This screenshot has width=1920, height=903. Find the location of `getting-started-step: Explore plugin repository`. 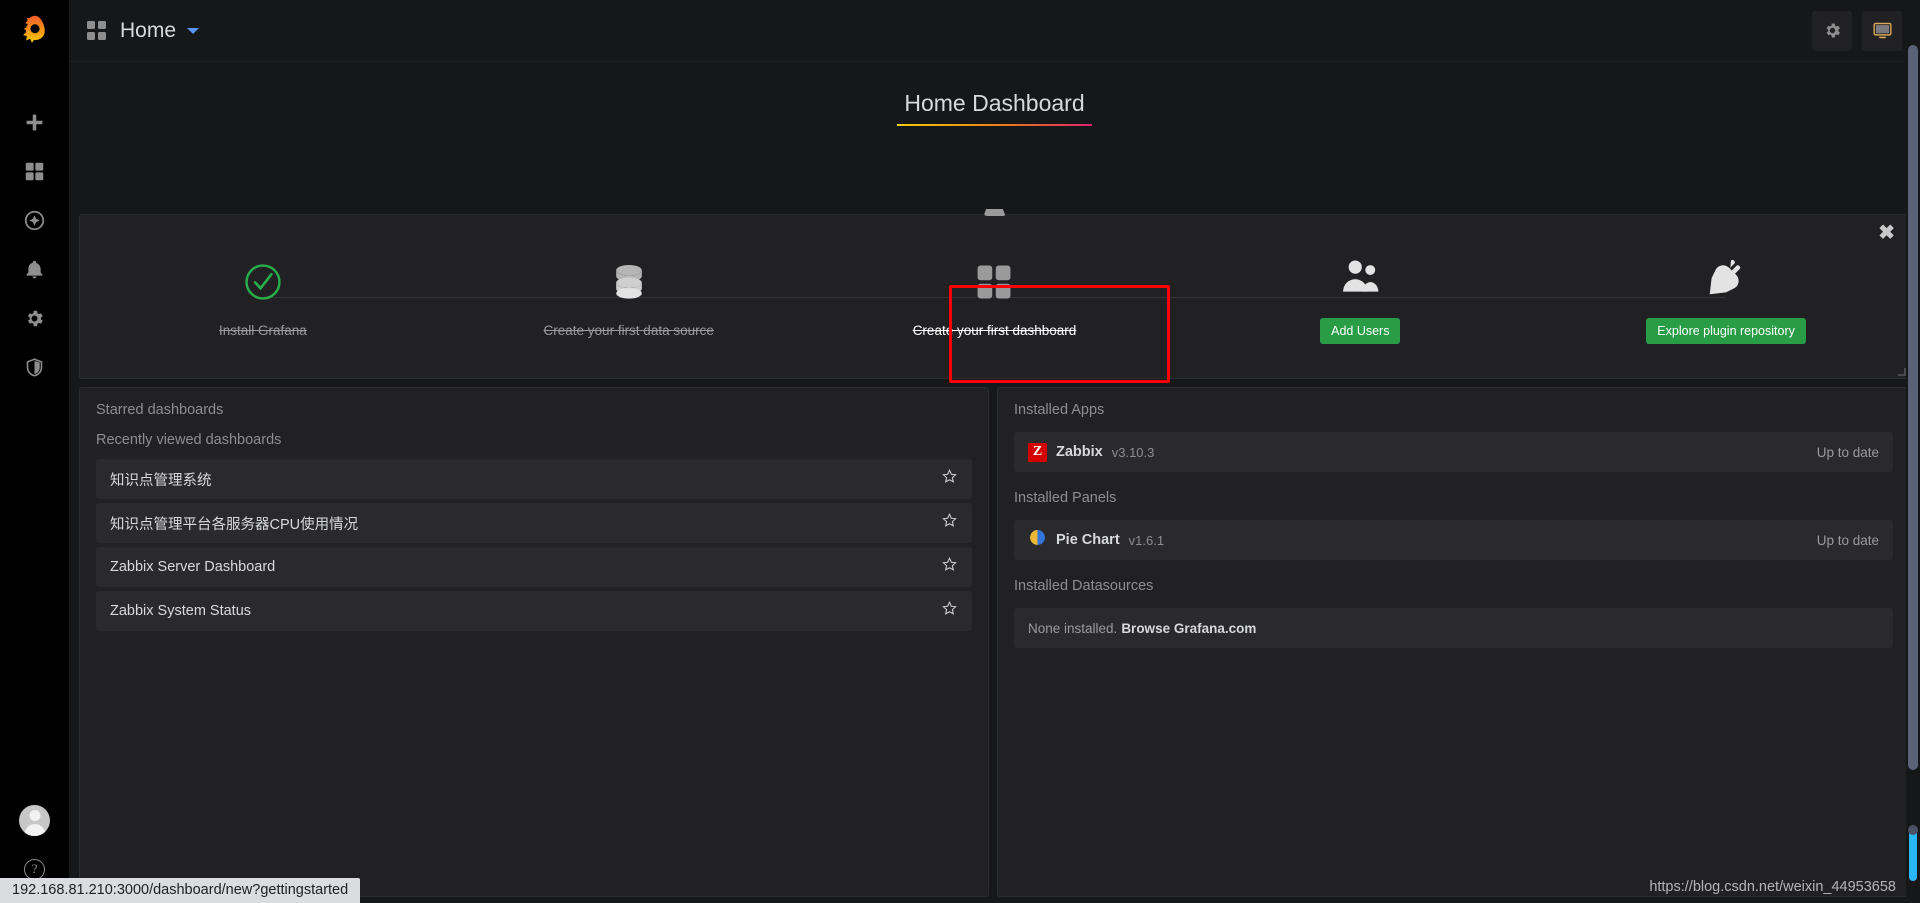

getting-started-step: Explore plugin repository is located at coordinates (1634, 296).